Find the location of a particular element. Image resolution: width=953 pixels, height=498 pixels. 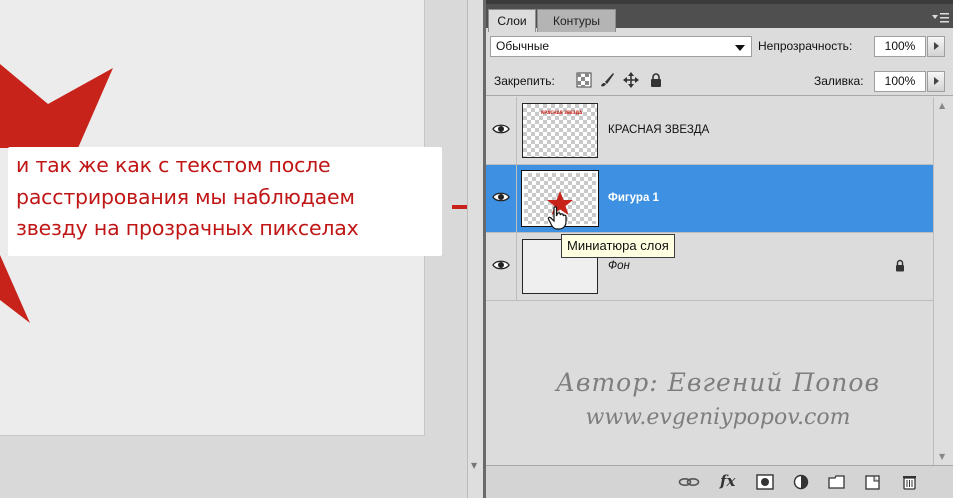

scroll-up-icon: ▲ is located at coordinates (942, 105).